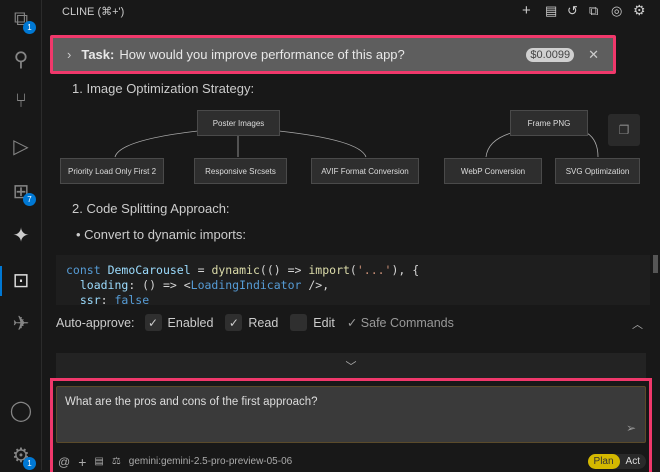 The image size is (660, 472). I want to click on auto-approve-label: Auto-approve:, so click(95, 322).